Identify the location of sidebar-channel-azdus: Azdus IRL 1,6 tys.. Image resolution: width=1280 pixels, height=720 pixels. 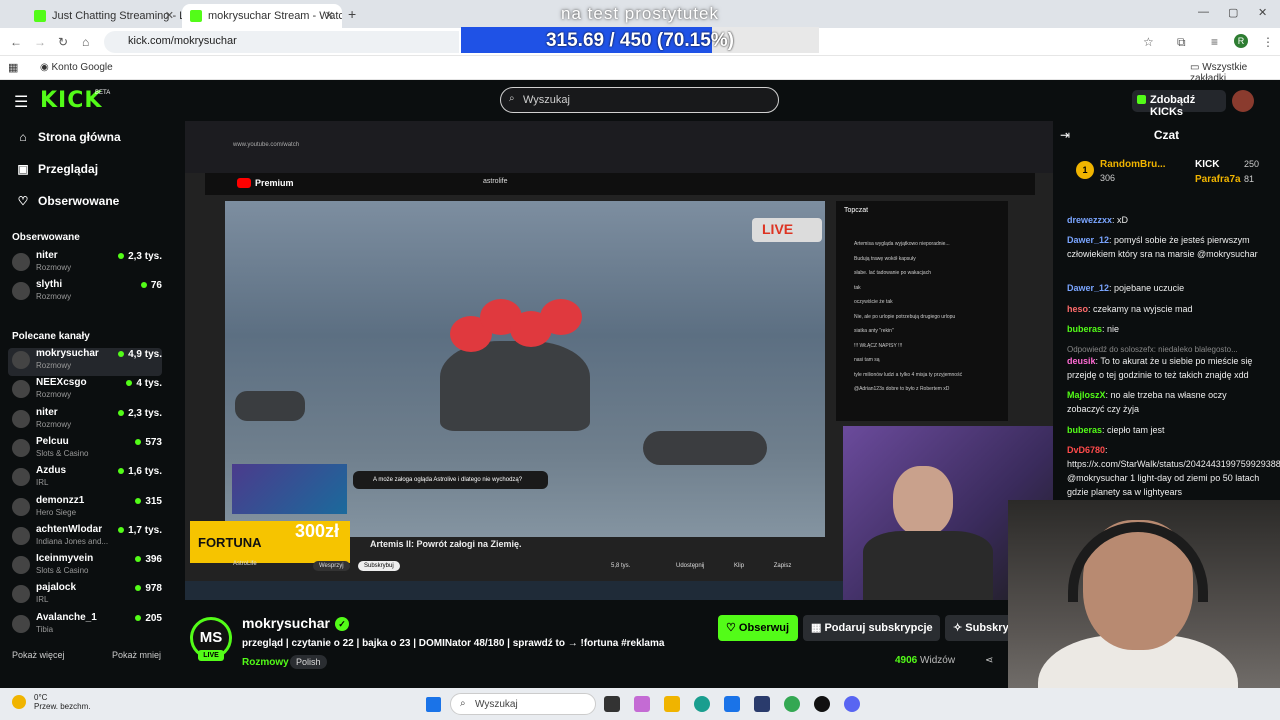
(85, 479).